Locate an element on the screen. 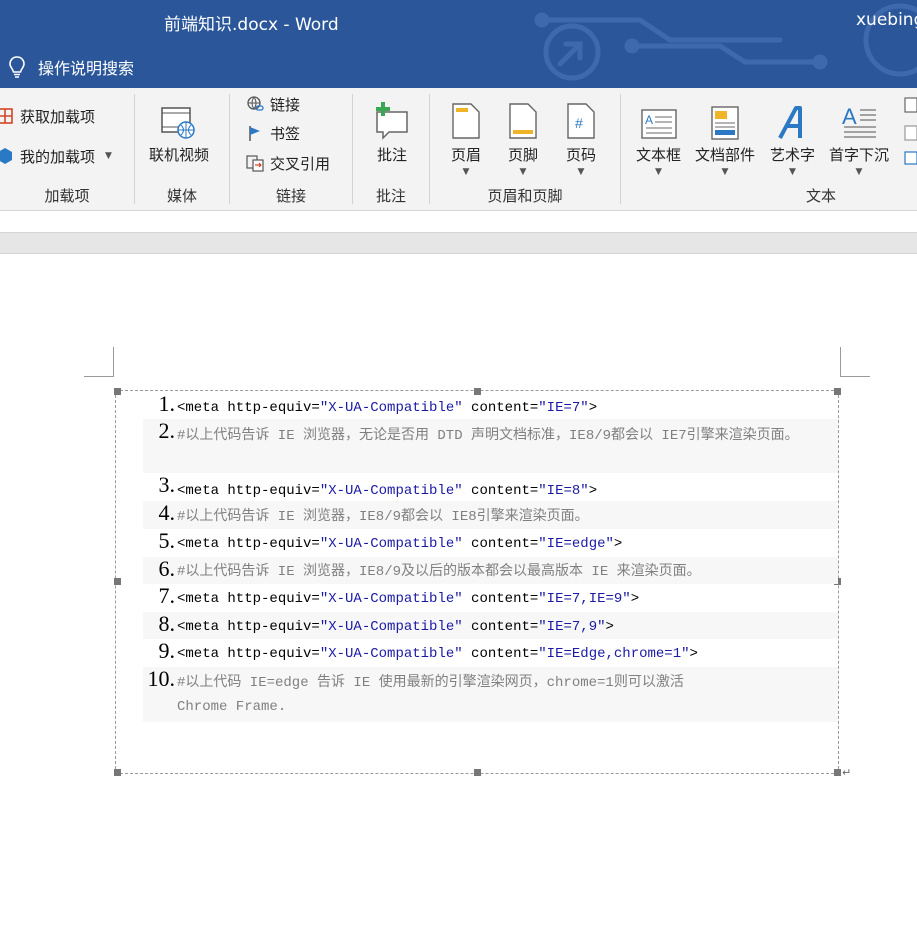 This screenshot has height=932, width=917. get-addins-button: 获取加载项 is located at coordinates (47, 116).